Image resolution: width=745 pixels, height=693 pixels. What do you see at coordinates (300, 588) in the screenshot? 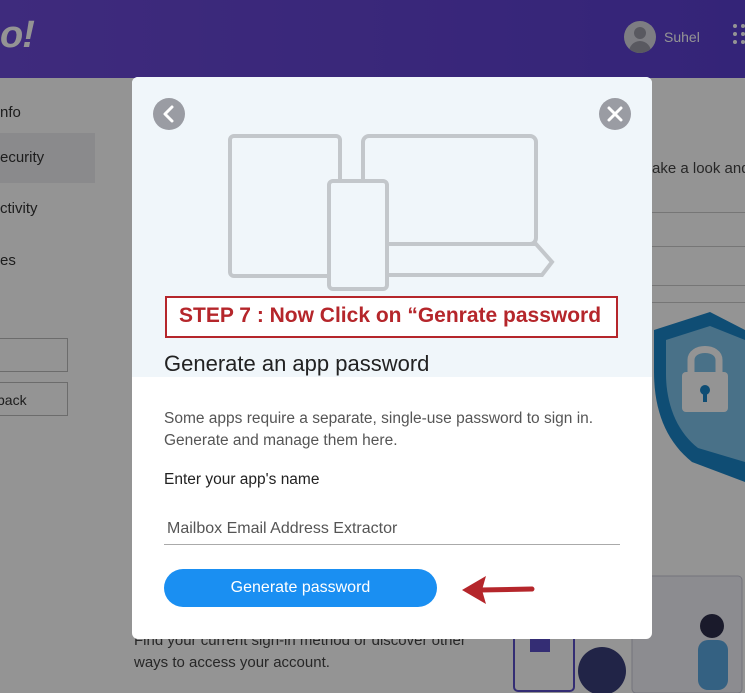
I see `generate-password-button: Generate password` at bounding box center [300, 588].